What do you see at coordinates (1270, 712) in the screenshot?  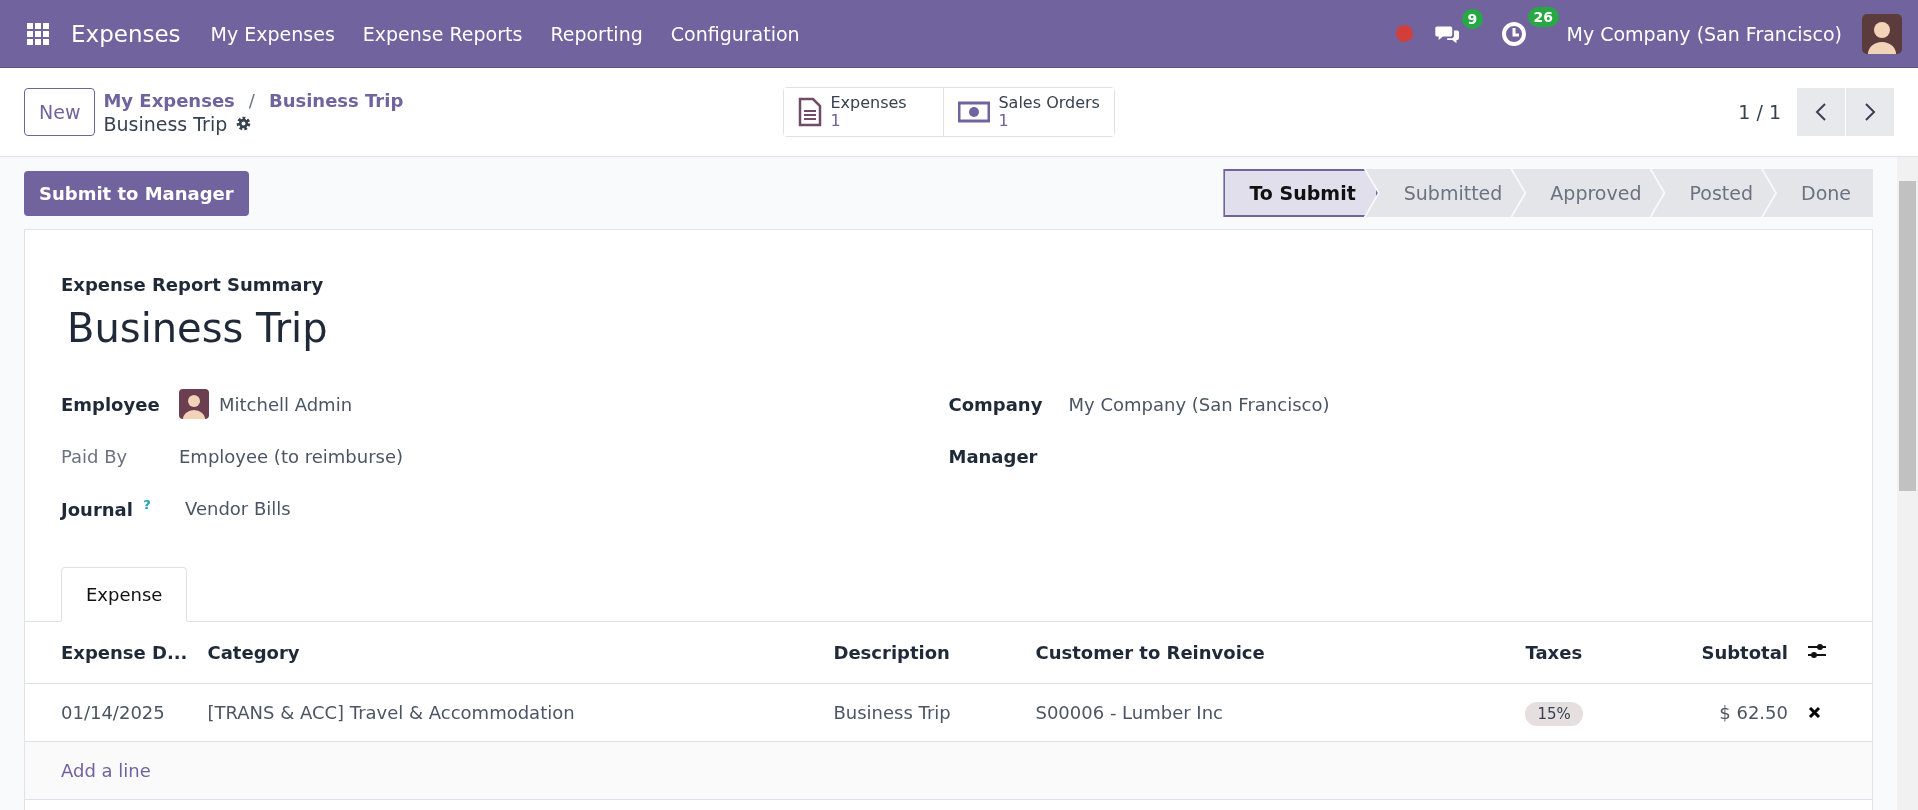 I see `table-cell: S00006 - Lumber Inc` at bounding box center [1270, 712].